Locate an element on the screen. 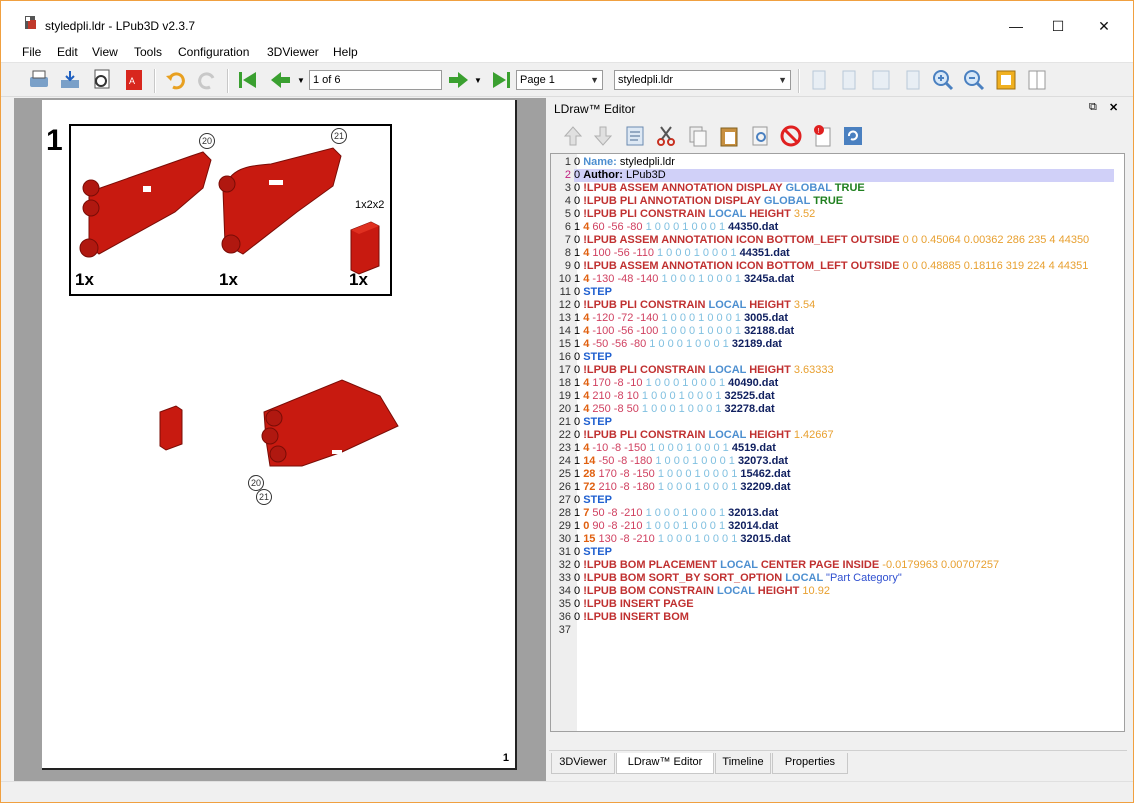  zoom-out-icon is located at coordinates (974, 80).